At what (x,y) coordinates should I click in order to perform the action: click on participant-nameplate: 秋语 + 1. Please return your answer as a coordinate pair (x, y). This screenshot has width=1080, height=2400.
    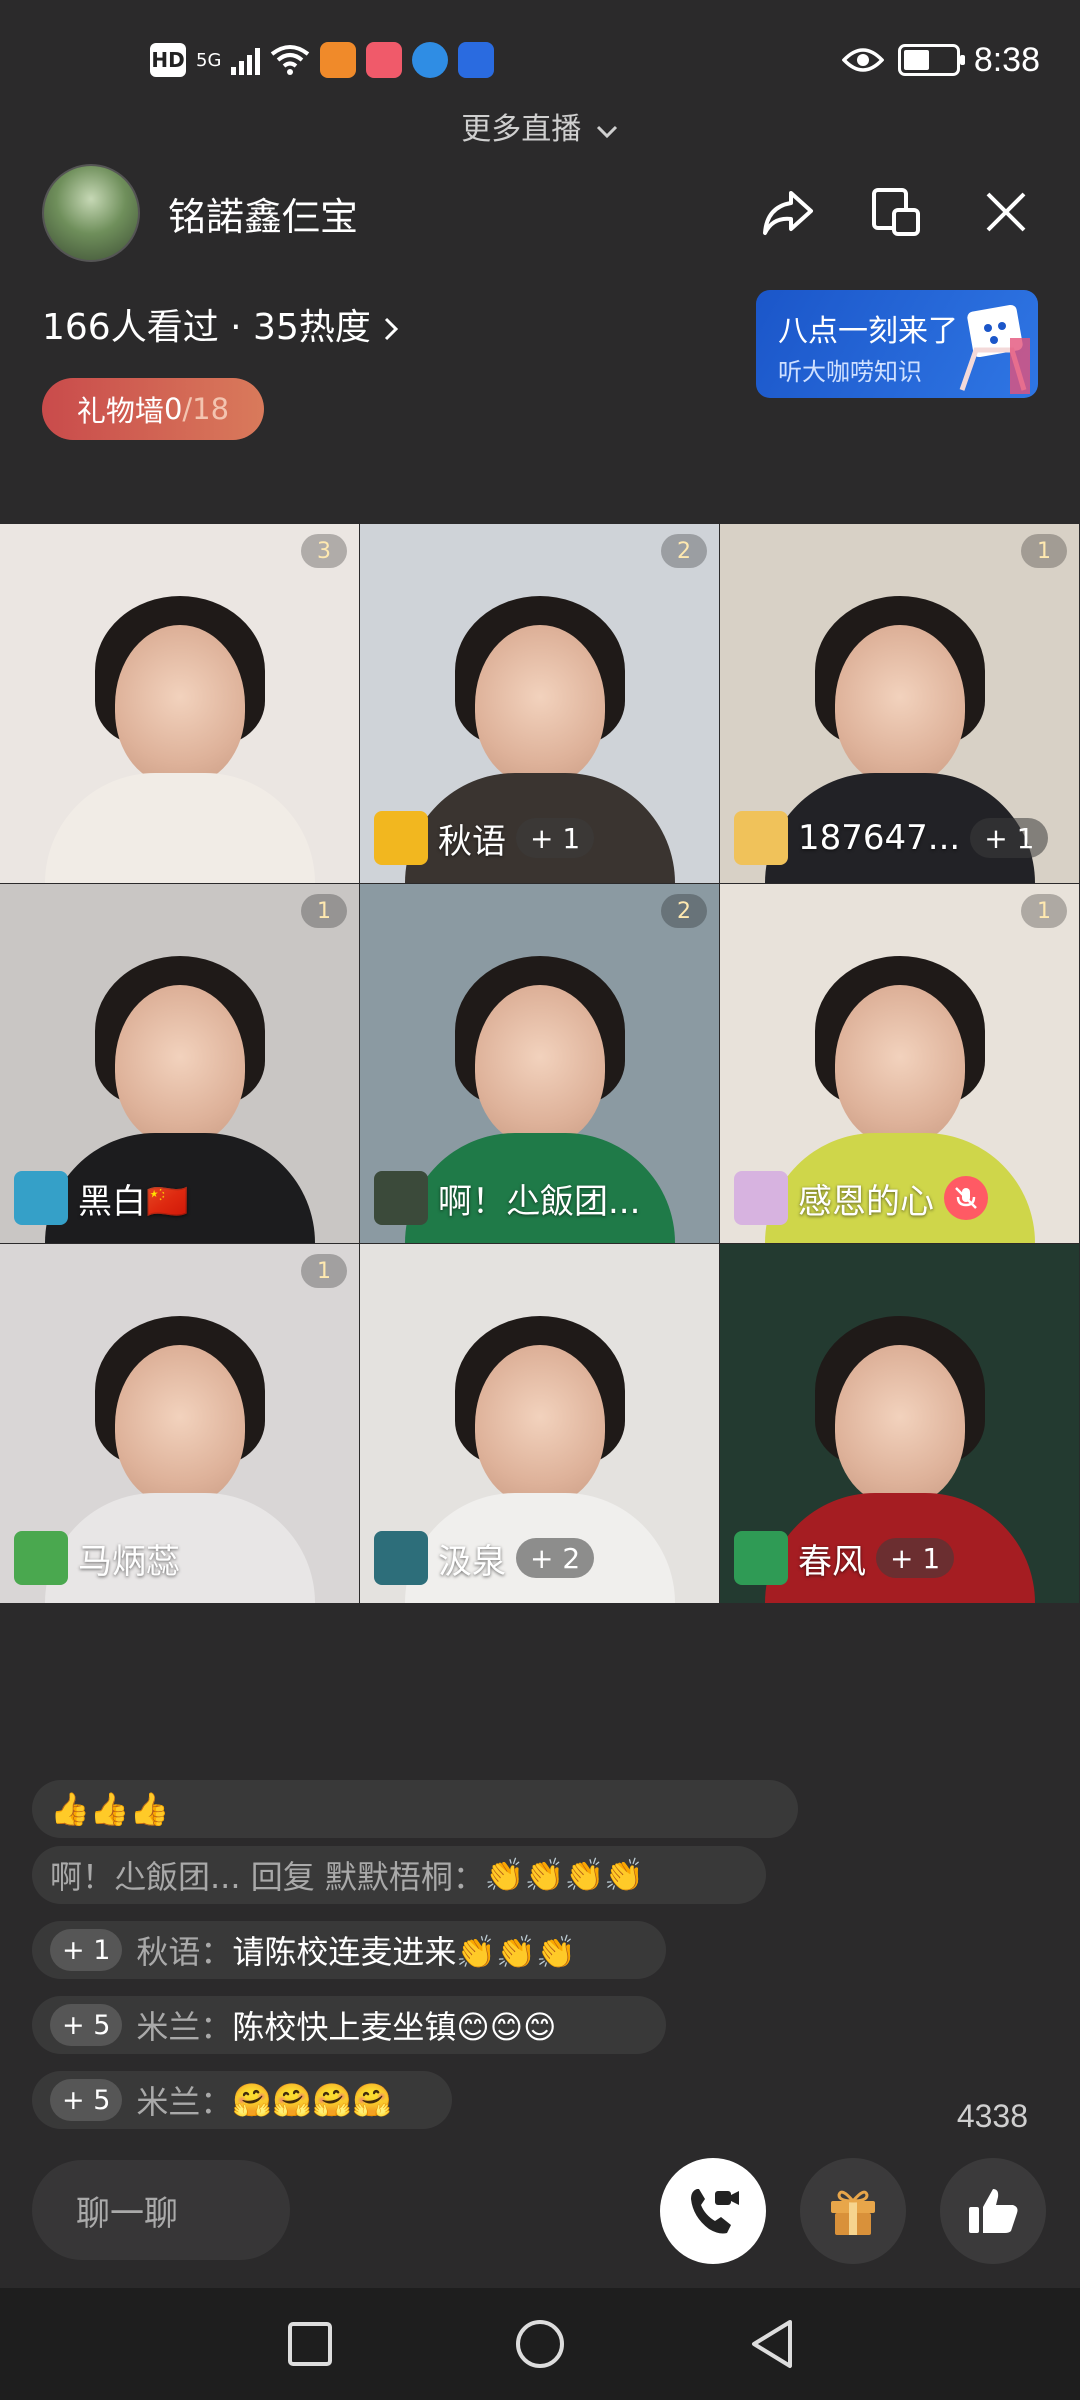
    Looking at the image, I should click on (484, 838).